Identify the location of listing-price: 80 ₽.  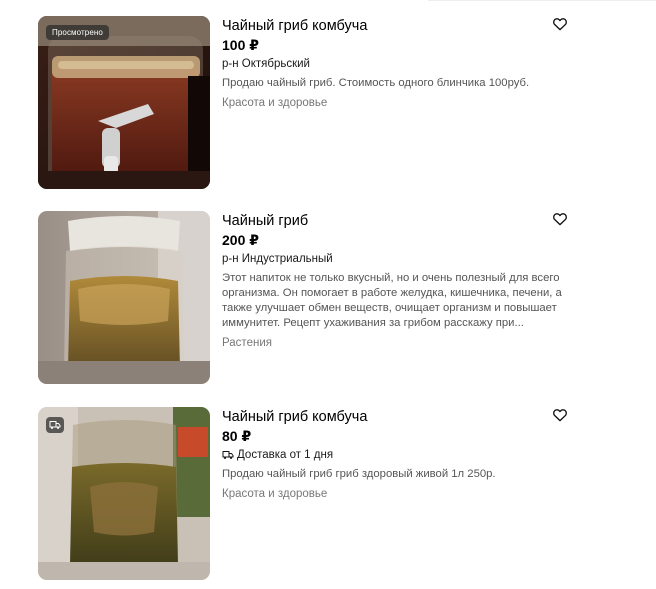
(237, 436).